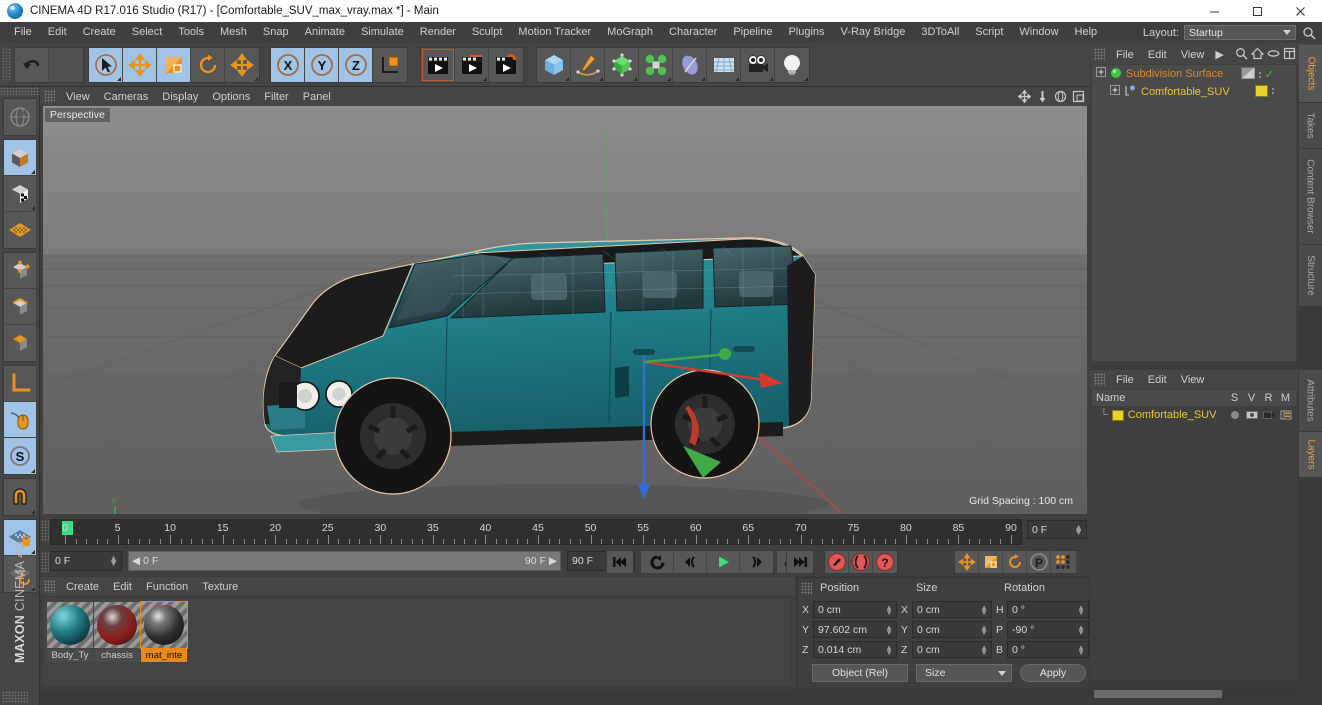  I want to click on range-left-arrow-icon: ◀, so click(136, 561).